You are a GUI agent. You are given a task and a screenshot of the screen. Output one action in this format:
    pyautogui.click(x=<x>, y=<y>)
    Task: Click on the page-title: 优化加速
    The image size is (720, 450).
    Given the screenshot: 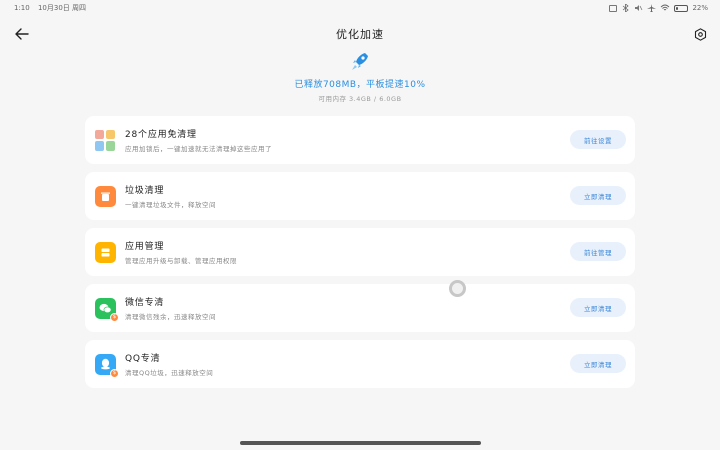 What is the action you would take?
    pyautogui.click(x=360, y=34)
    